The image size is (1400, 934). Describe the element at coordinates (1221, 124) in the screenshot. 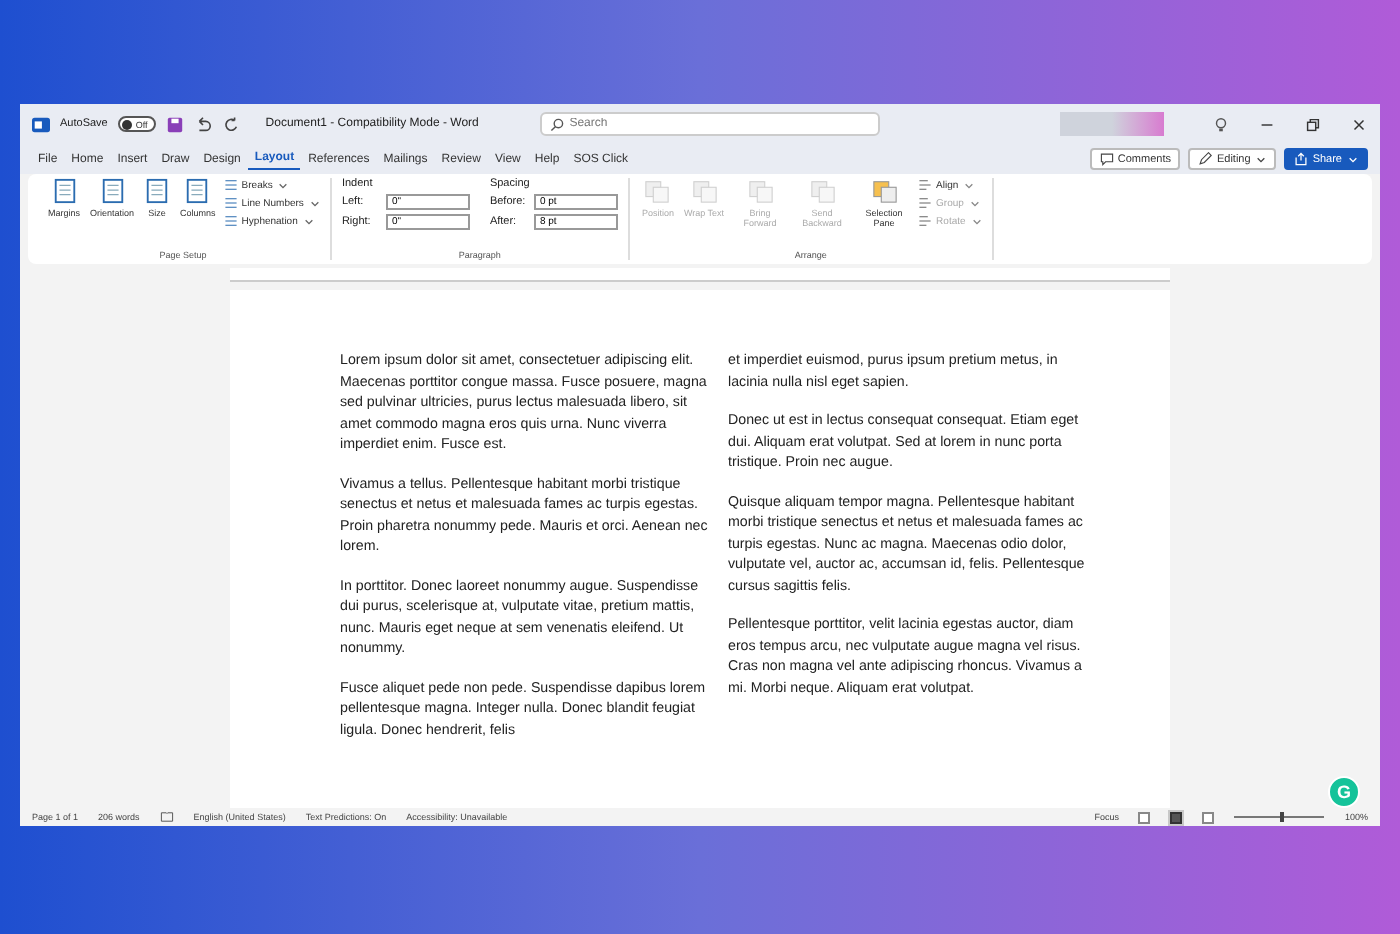

I see `lightbulb-icon` at that location.